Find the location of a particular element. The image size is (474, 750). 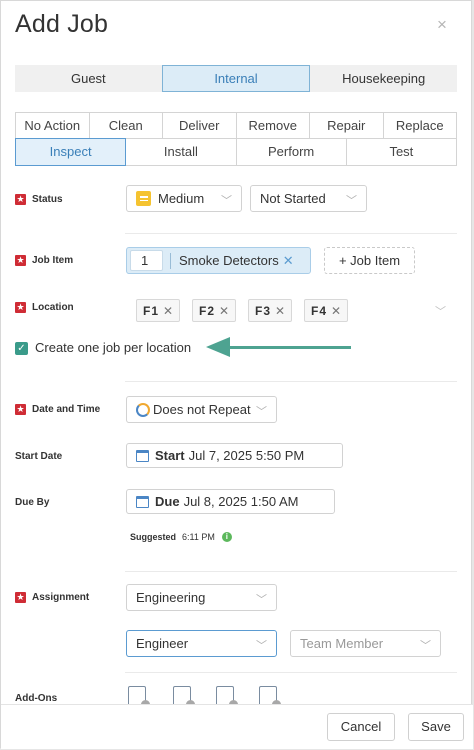

status-select: Not Started ﹀ is located at coordinates (308, 198).